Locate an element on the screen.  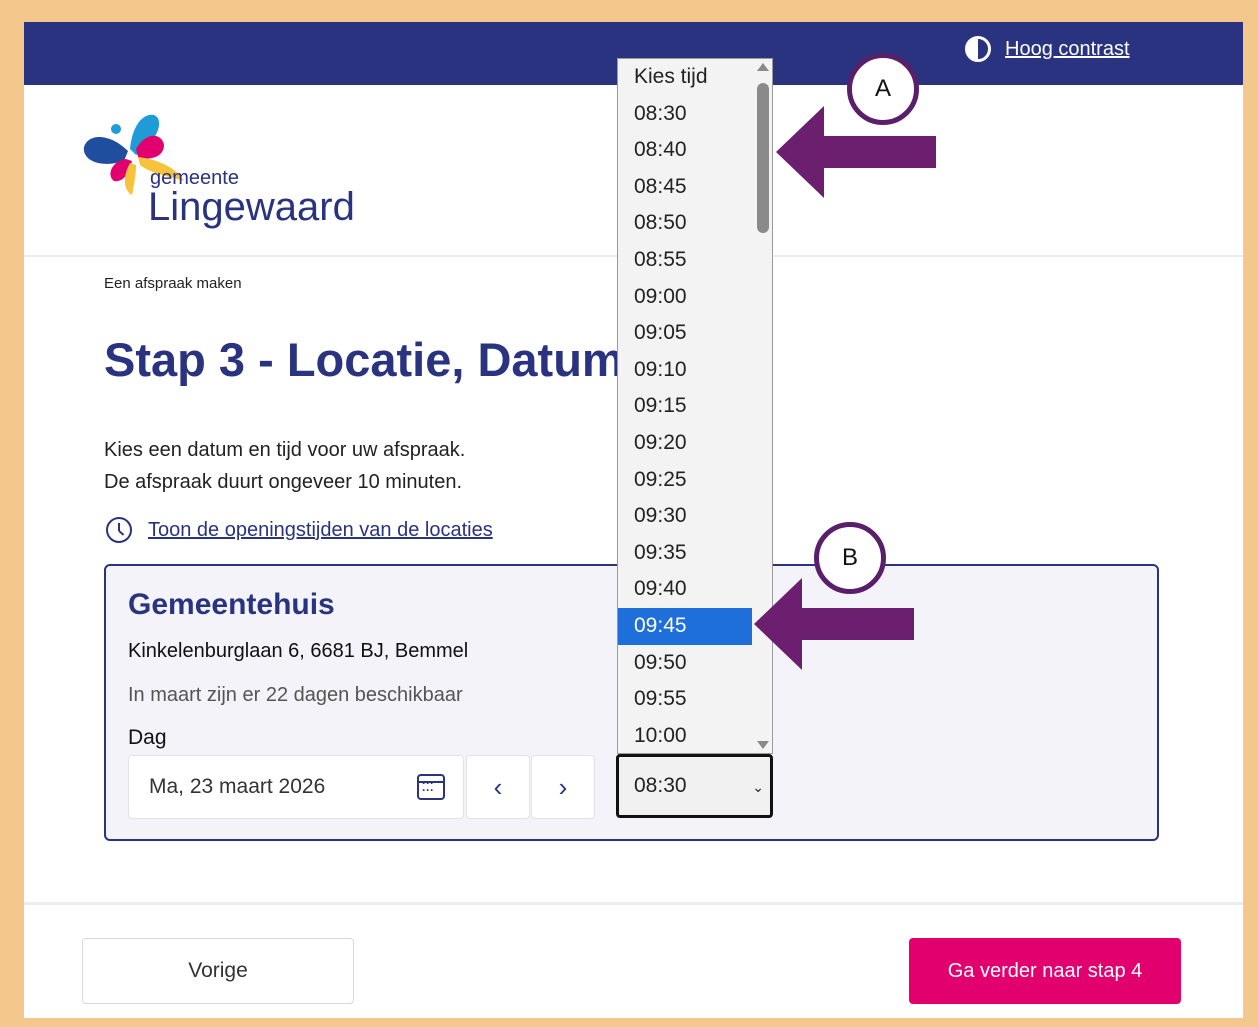
time-option: 09:00 is located at coordinates (685, 297).